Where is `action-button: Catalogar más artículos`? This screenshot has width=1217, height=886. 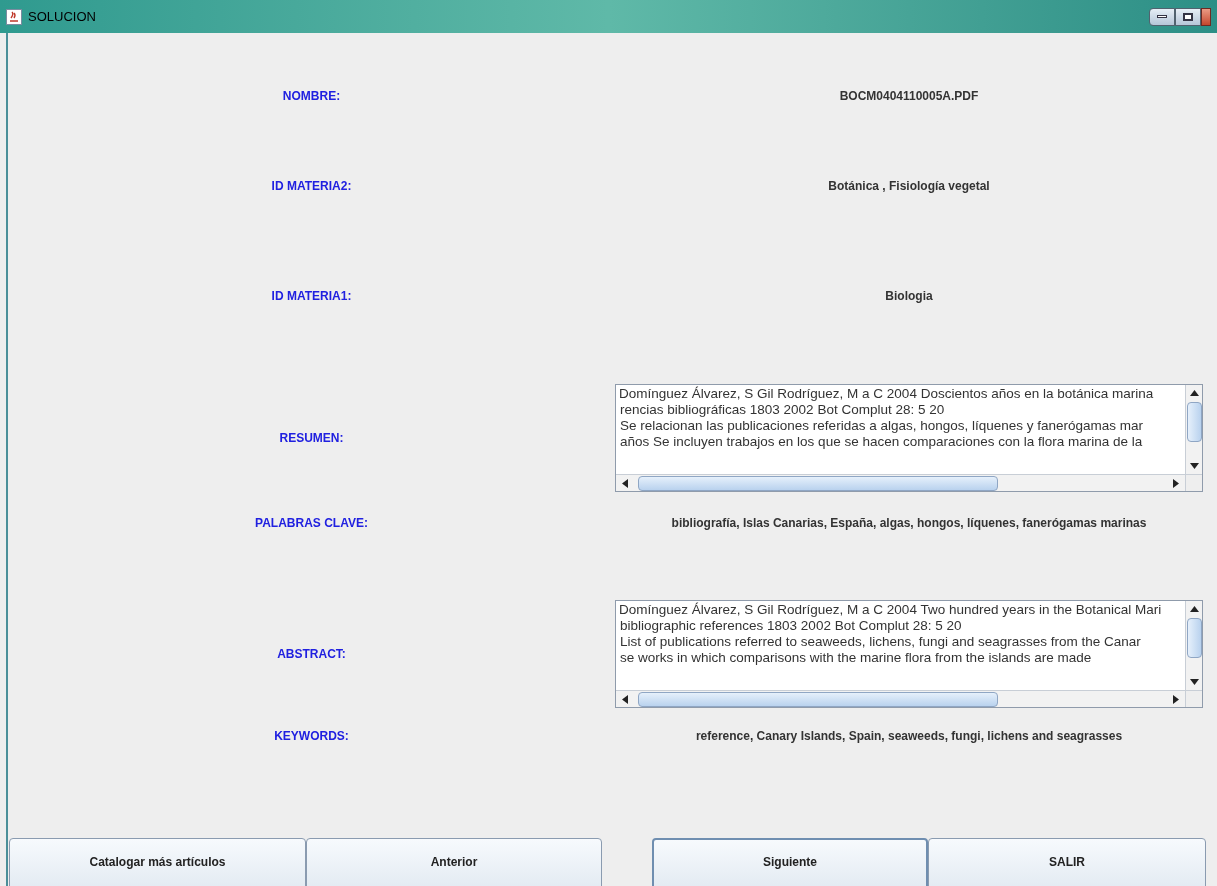
action-button: Catalogar más artículos is located at coordinates (157, 862).